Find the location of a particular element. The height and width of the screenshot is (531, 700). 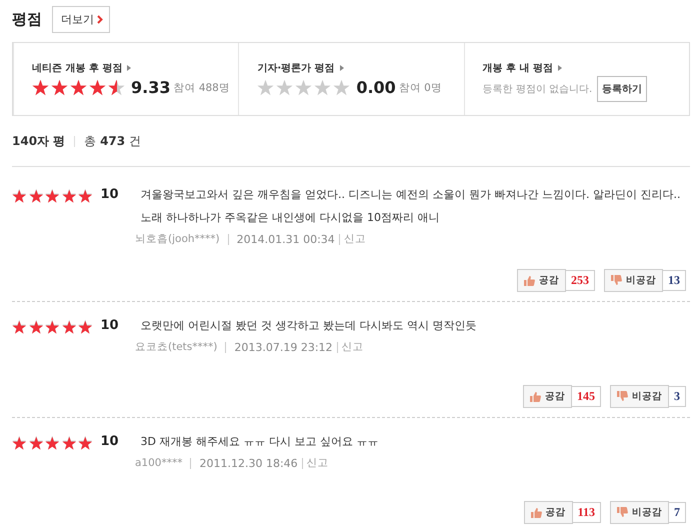

dislike-count: 13 is located at coordinates (674, 280).